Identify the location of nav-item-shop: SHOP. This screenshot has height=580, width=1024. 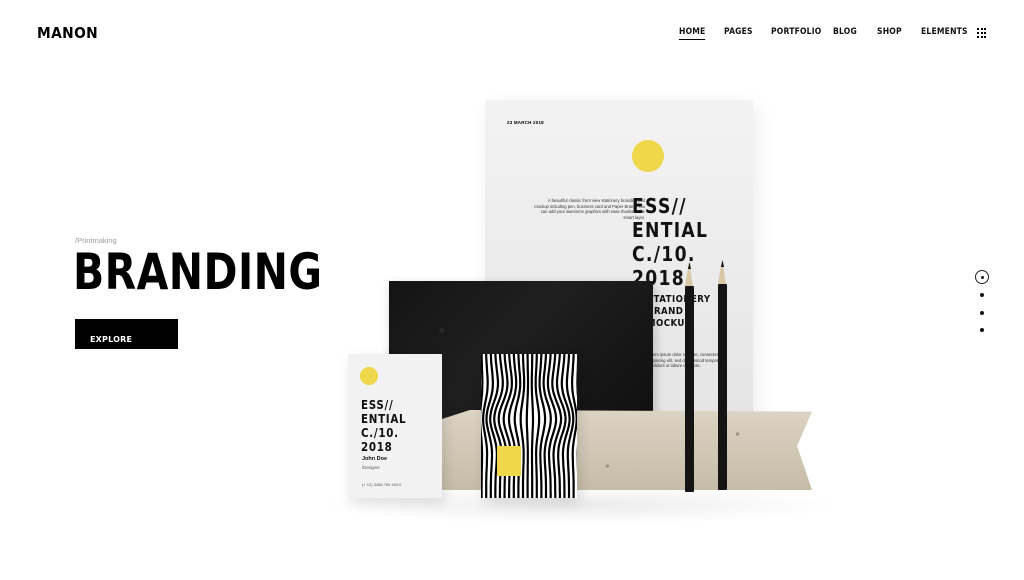
(889, 32).